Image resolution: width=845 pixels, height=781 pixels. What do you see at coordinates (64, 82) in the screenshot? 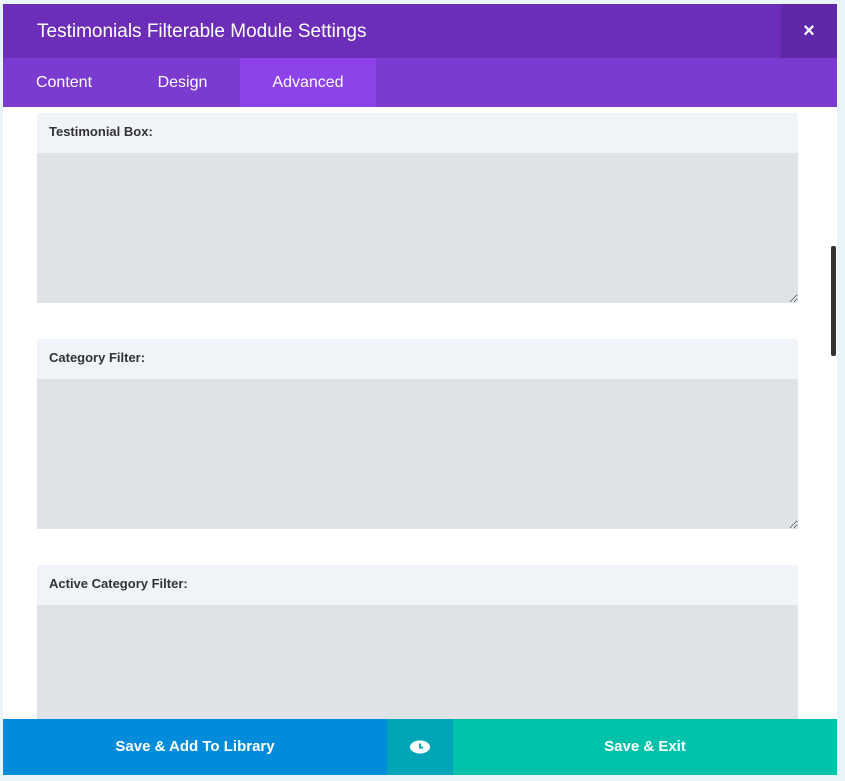
I see `tab-content: Content` at bounding box center [64, 82].